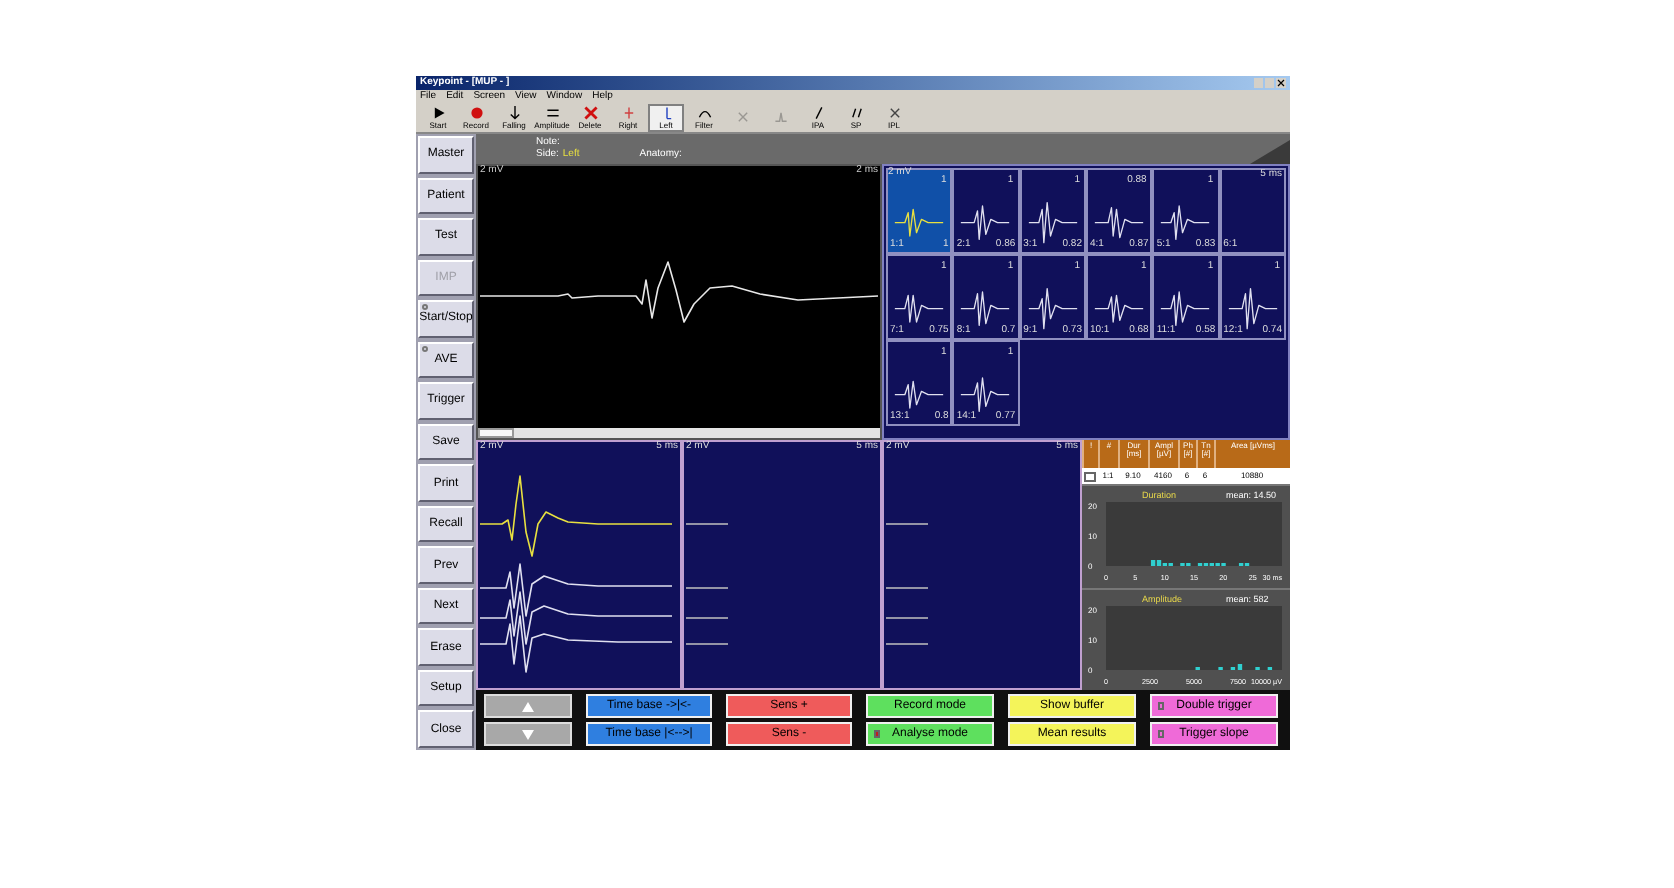  Describe the element at coordinates (628, 112) in the screenshot. I see `marker-icon` at that location.